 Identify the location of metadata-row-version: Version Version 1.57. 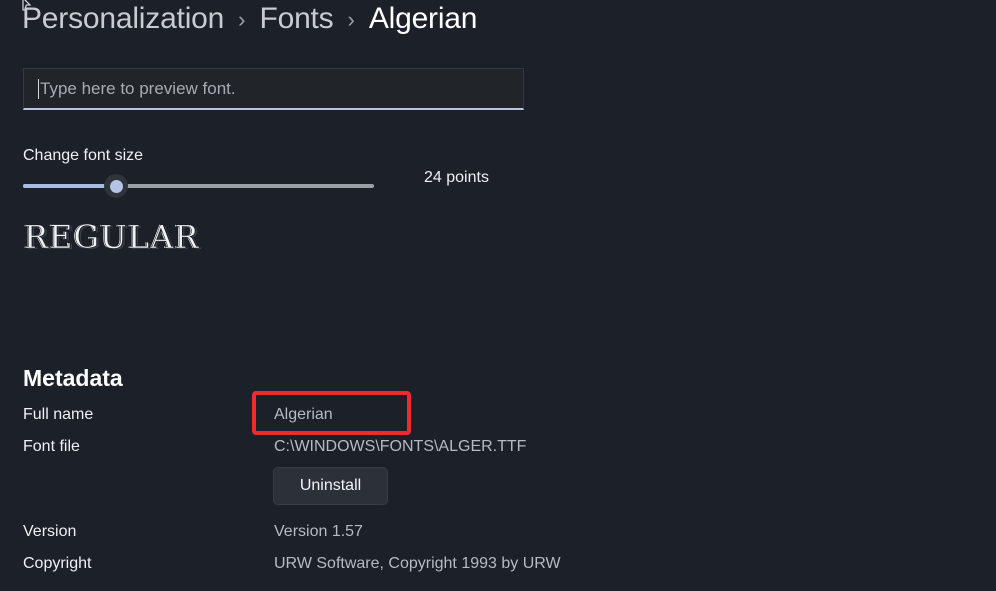
(463, 532).